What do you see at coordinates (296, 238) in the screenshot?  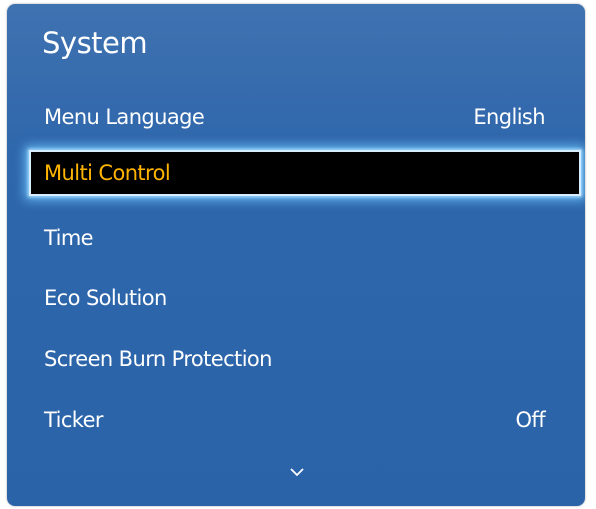 I see `menu-item-time: Time` at bounding box center [296, 238].